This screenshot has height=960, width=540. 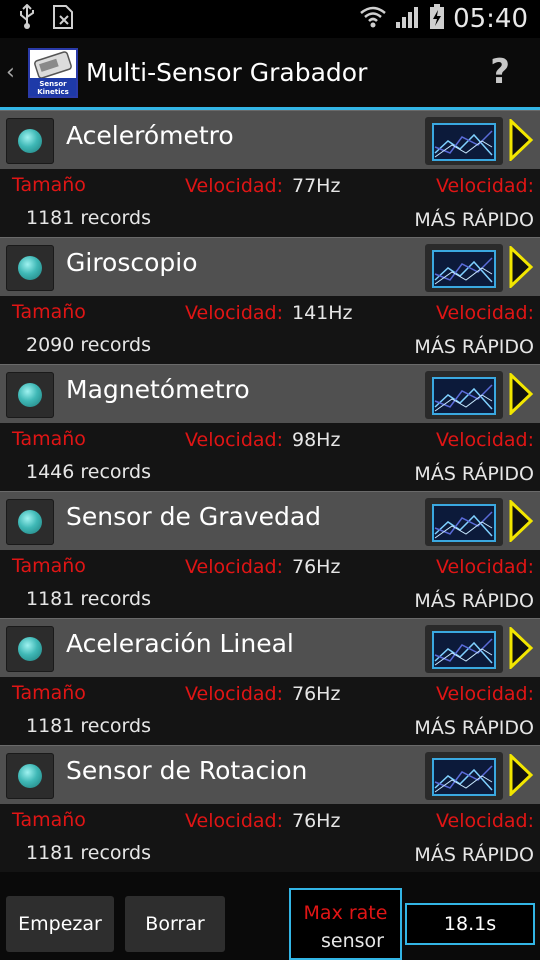 I want to click on records-count: 2090 records, so click(x=88, y=345).